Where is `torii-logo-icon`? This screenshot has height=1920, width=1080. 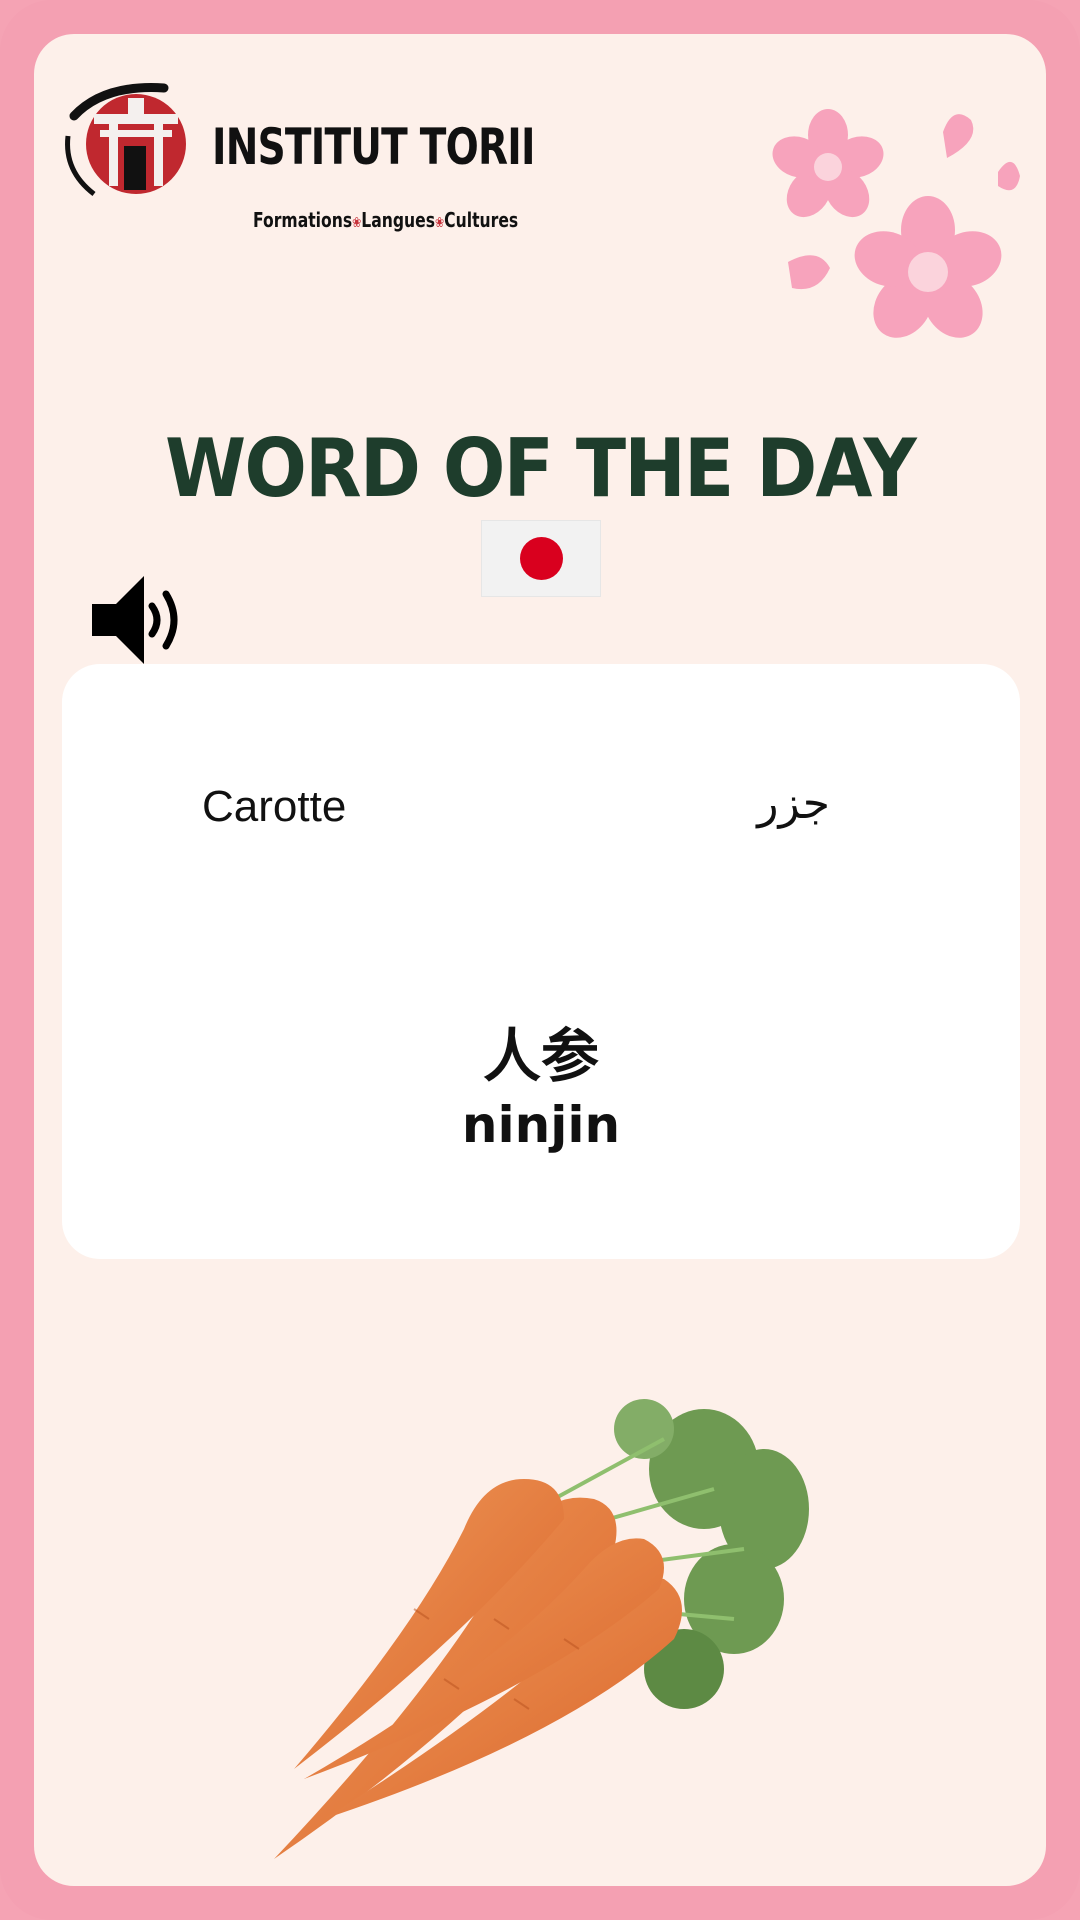
torii-logo-icon is located at coordinates (125, 139).